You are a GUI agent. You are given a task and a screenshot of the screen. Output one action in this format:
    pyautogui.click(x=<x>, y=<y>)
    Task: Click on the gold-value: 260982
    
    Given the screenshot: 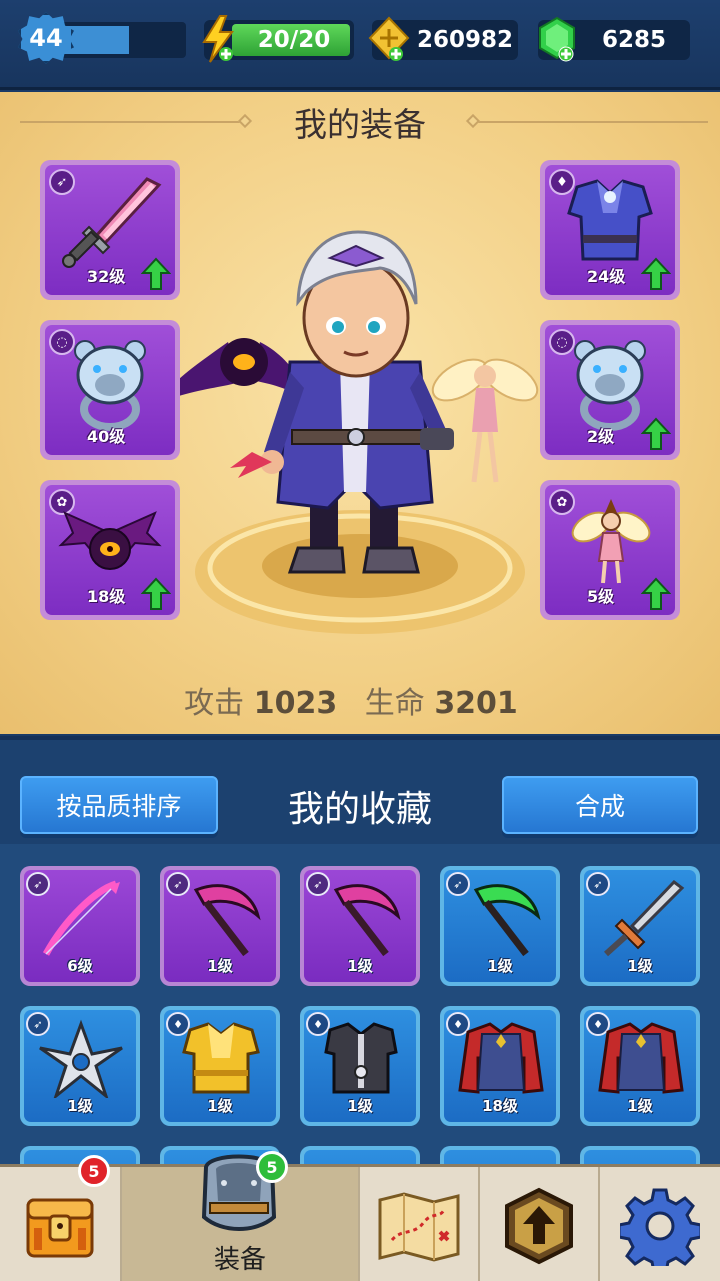 What is the action you would take?
    pyautogui.click(x=465, y=40)
    